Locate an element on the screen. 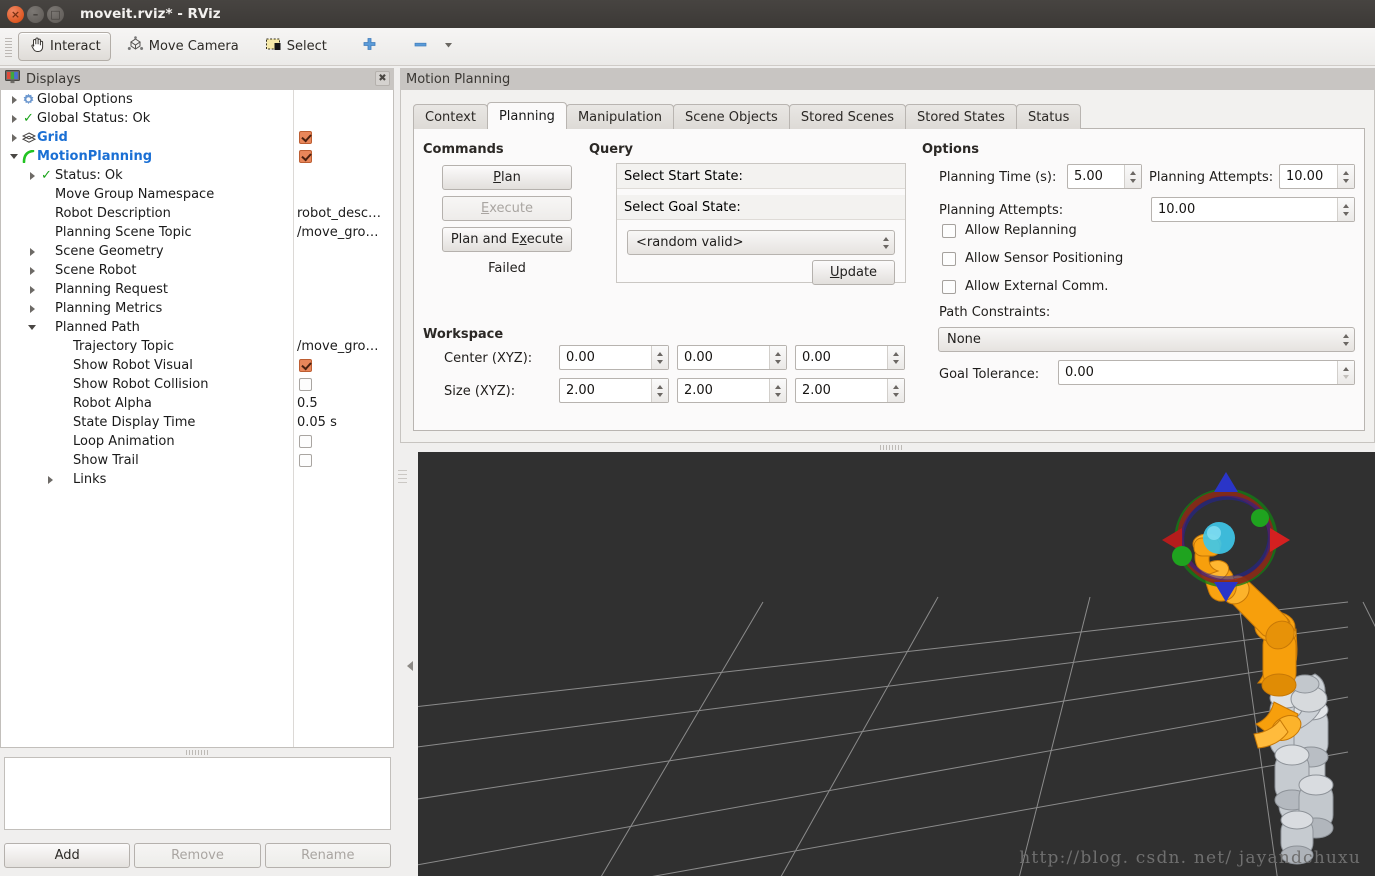 The width and height of the screenshot is (1375, 876). allow-replanning-row: Allow Replanning is located at coordinates (1009, 230).